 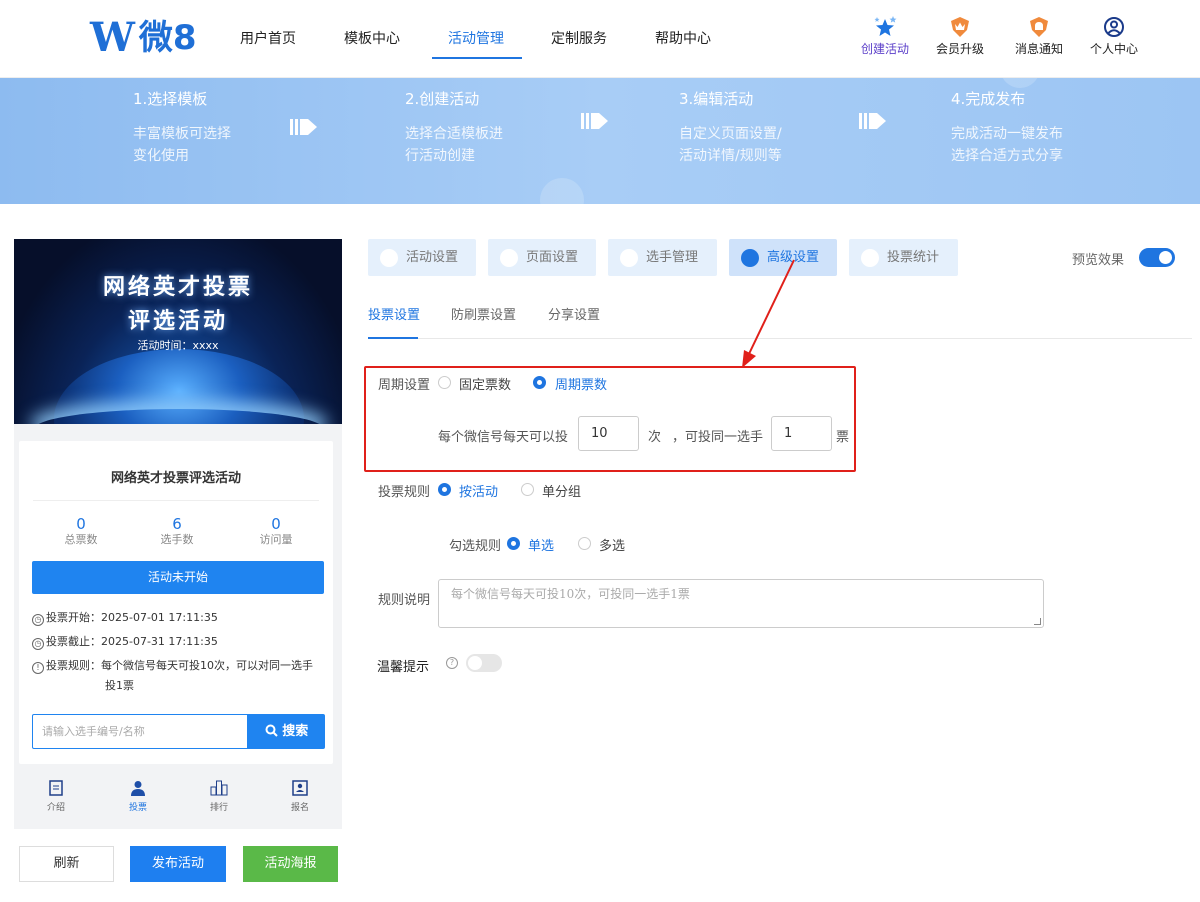 I want to click on tab-activity-settings: 活动设置, so click(x=422, y=257).